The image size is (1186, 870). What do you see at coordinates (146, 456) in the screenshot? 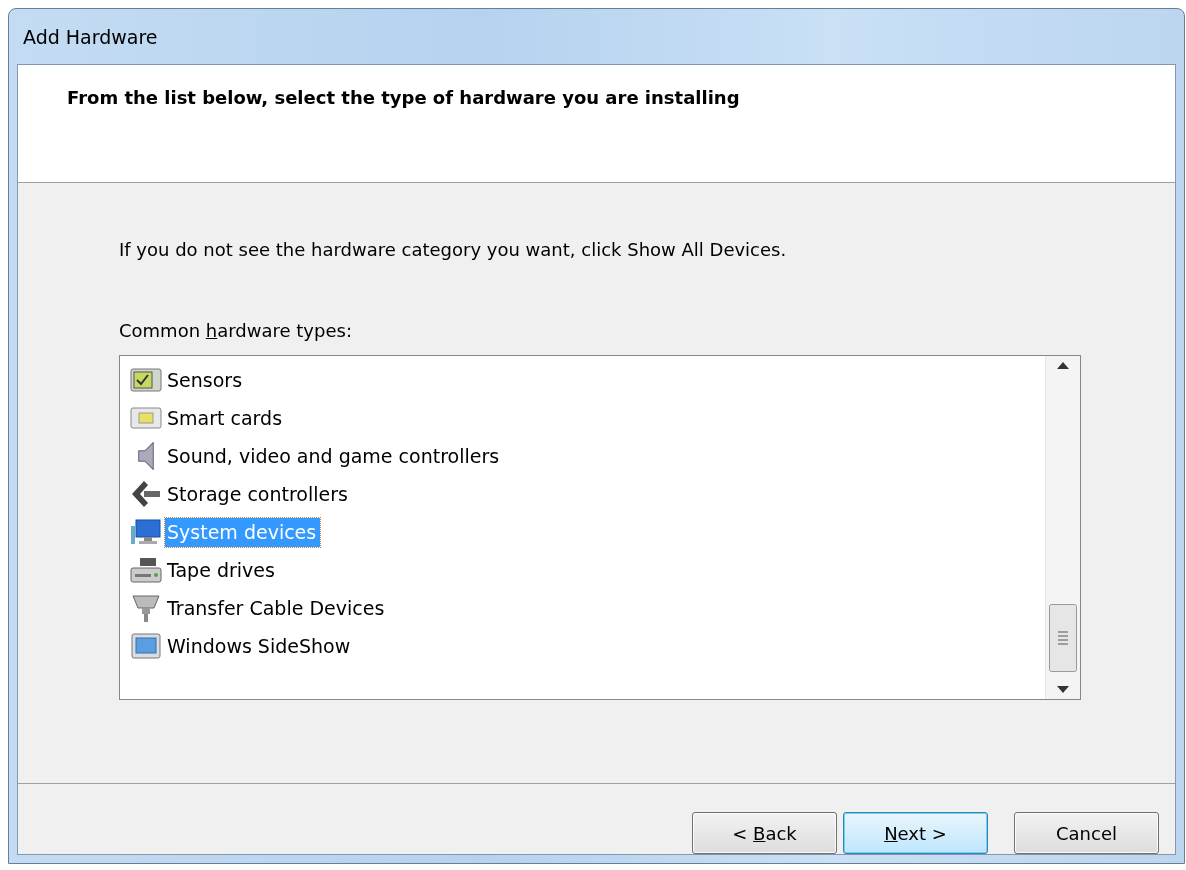
I see `speaker-icon` at bounding box center [146, 456].